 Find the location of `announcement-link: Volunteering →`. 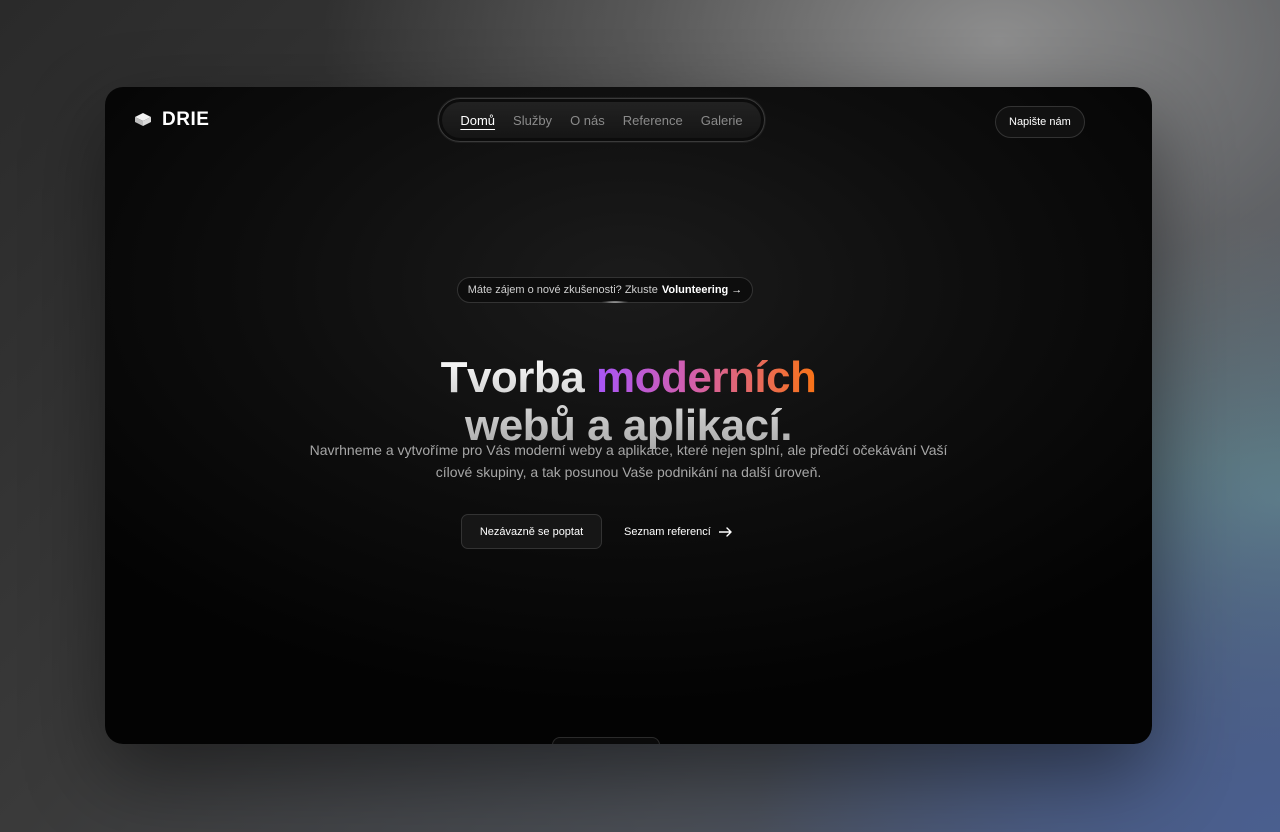

announcement-link: Volunteering → is located at coordinates (702, 290).